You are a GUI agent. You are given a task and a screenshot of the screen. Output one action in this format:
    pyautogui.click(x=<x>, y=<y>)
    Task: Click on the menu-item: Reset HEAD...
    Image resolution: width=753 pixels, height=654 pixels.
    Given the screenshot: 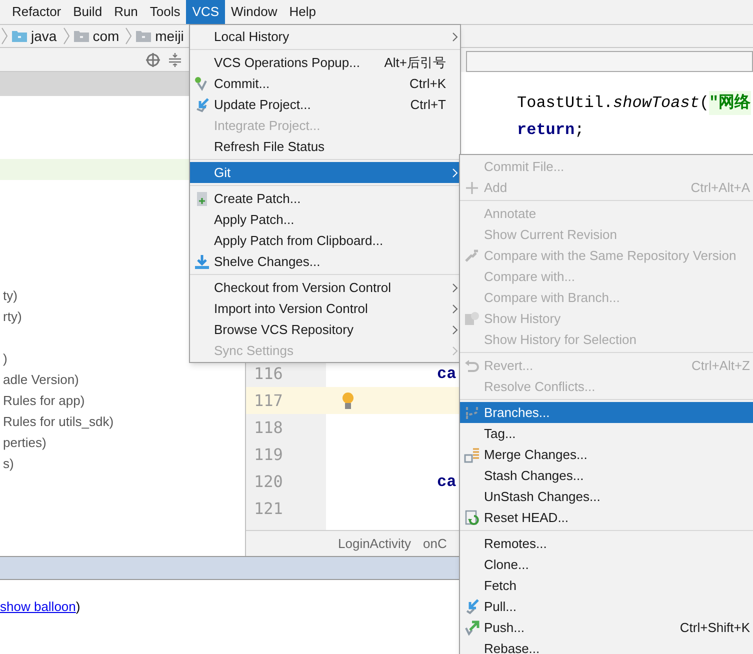 What is the action you would take?
    pyautogui.click(x=606, y=517)
    